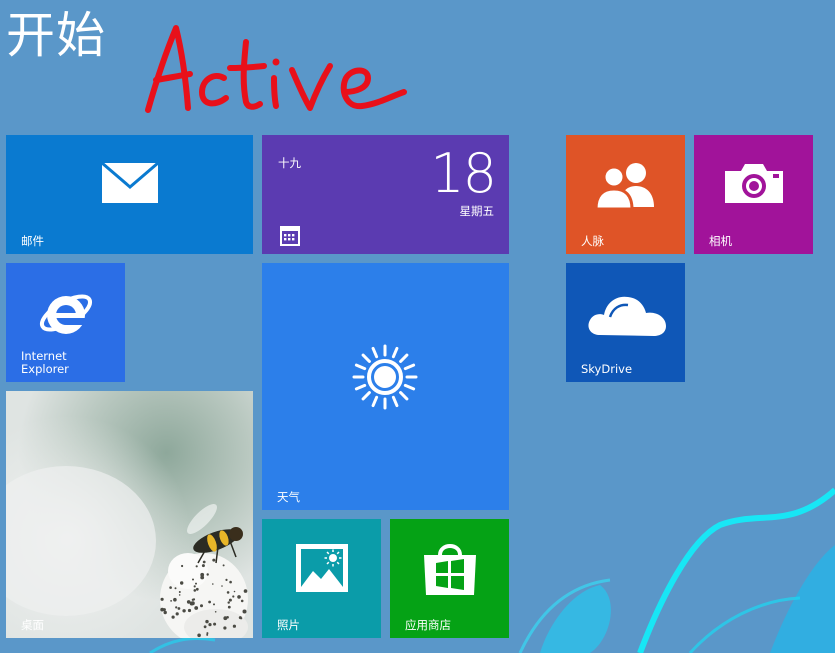 Image resolution: width=835 pixels, height=653 pixels. I want to click on tile-people: 人脉, so click(625, 194).